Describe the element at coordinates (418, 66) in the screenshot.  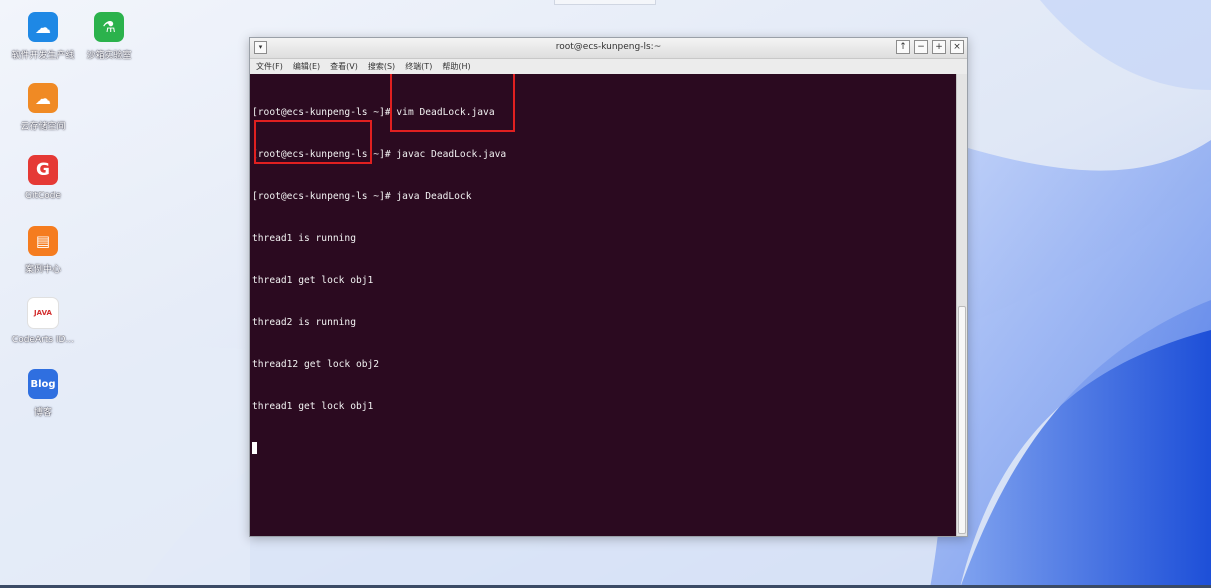
I see `menu-terminal: 终端(T)` at that location.